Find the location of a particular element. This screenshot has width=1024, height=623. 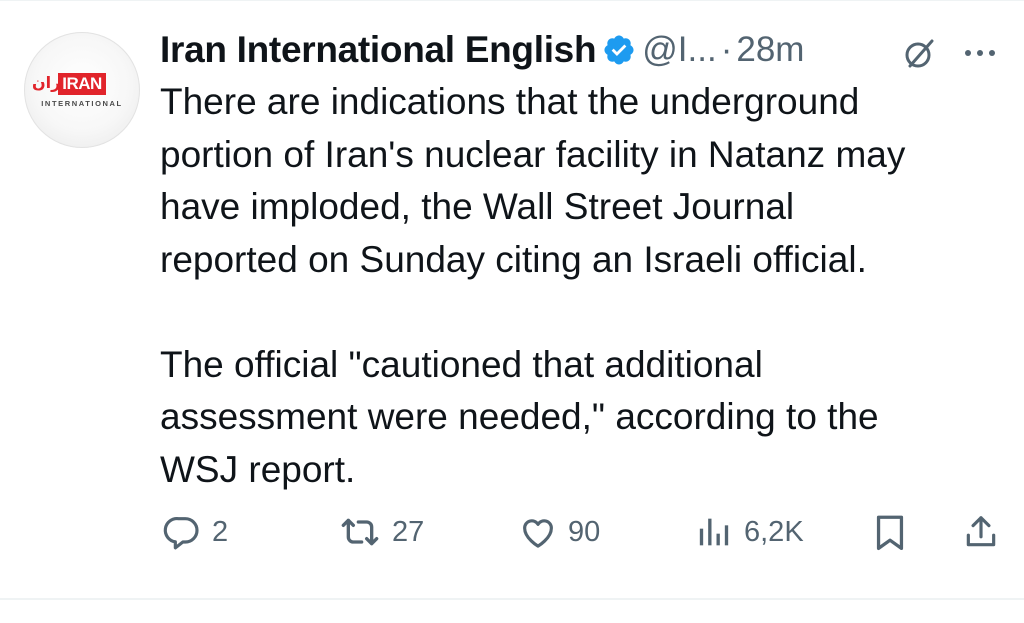

bookmark-button is located at coordinates (890, 532).